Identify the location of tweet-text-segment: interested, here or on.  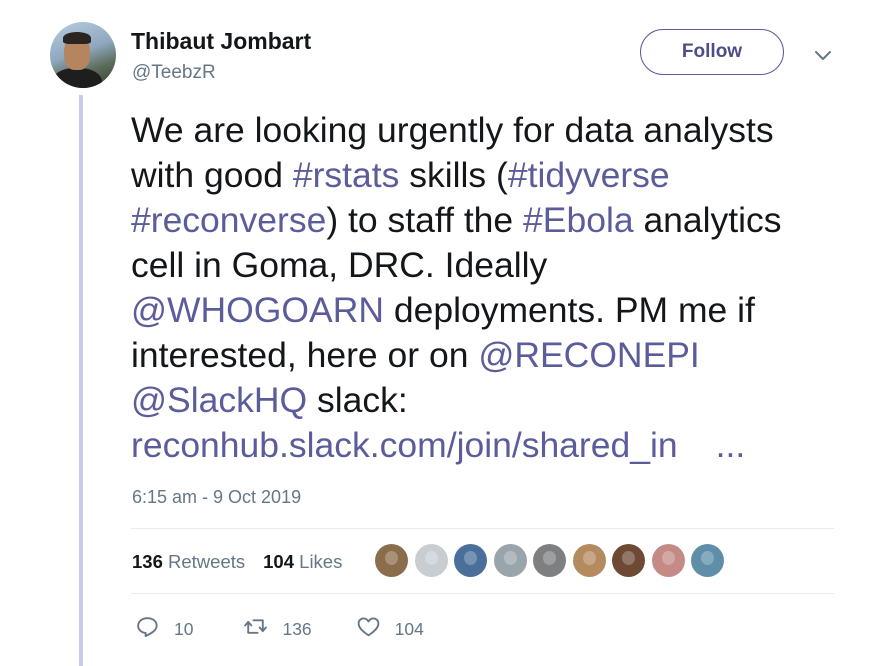
(305, 355).